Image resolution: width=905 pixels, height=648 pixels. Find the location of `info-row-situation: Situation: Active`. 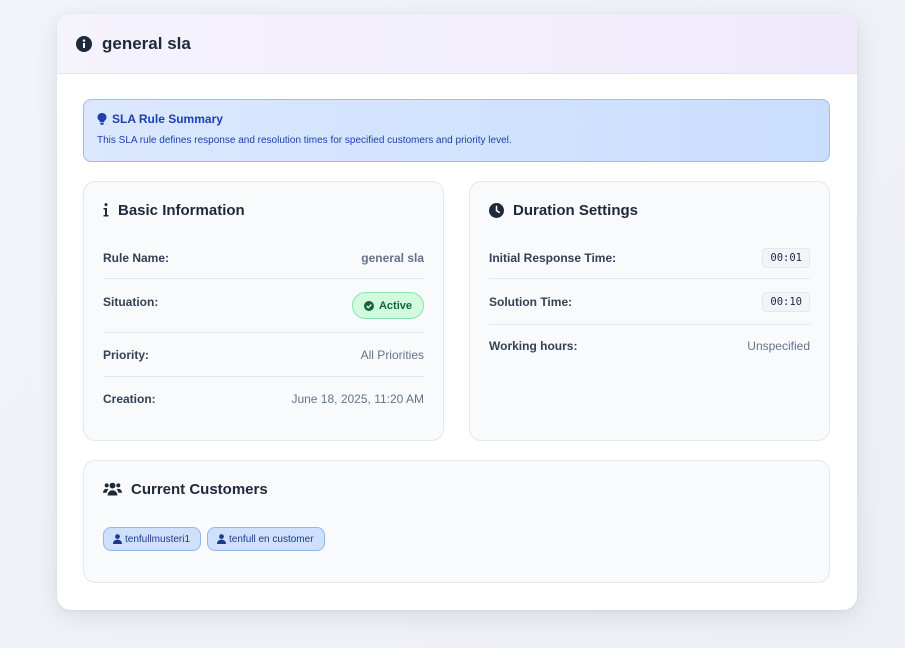

info-row-situation: Situation: Active is located at coordinates (263, 306).